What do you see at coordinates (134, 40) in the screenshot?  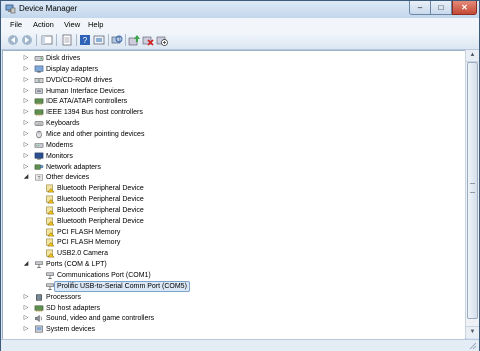 I see `update-driver-icon` at bounding box center [134, 40].